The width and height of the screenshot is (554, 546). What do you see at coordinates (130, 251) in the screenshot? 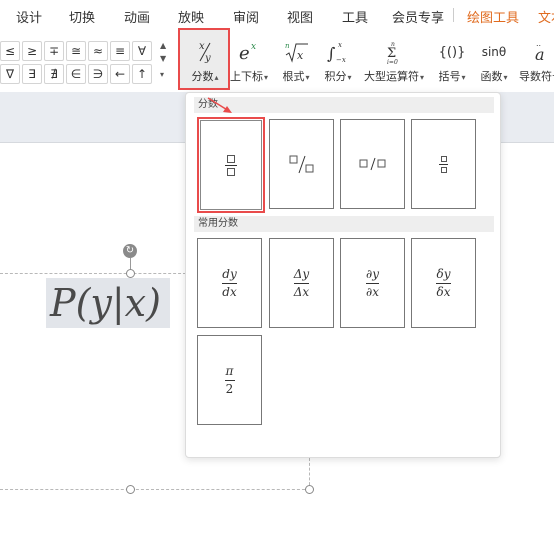
I see `rotate-icon: ↻` at bounding box center [130, 251].